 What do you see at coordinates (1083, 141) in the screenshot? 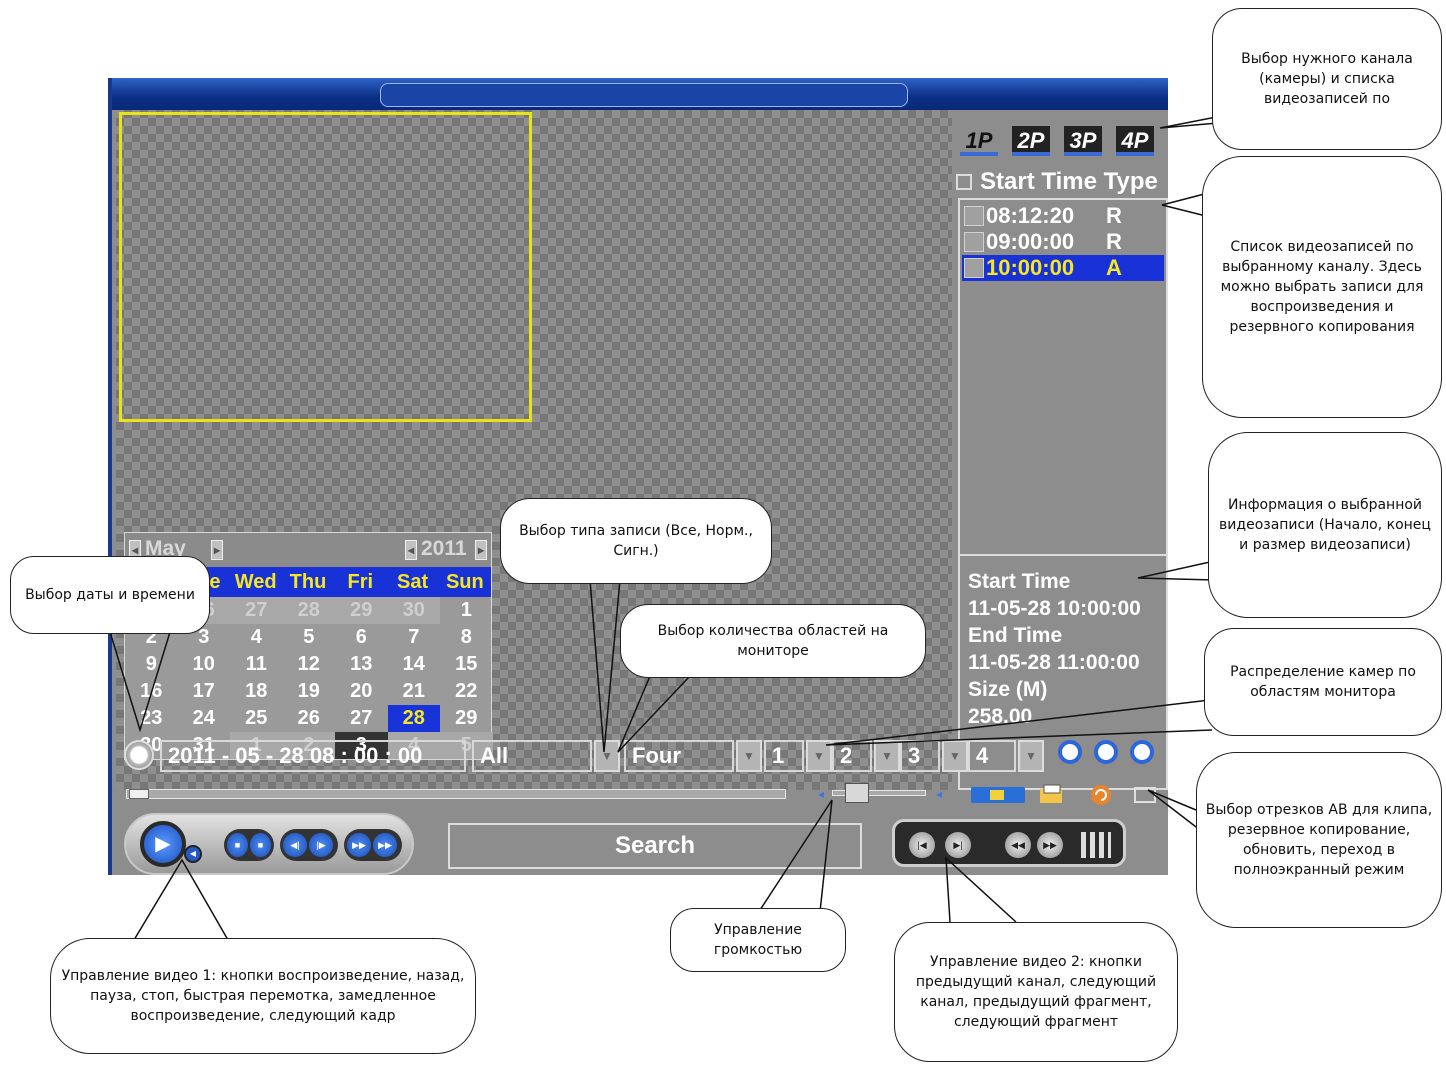
I see `tab-3p: 3P` at bounding box center [1083, 141].